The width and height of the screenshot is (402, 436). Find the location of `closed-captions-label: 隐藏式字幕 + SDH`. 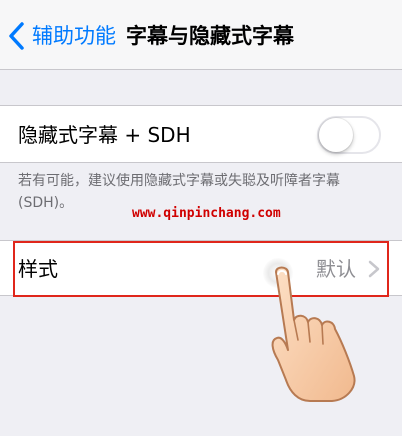

closed-captions-label: 隐藏式字幕 + SDH is located at coordinates (104, 135).